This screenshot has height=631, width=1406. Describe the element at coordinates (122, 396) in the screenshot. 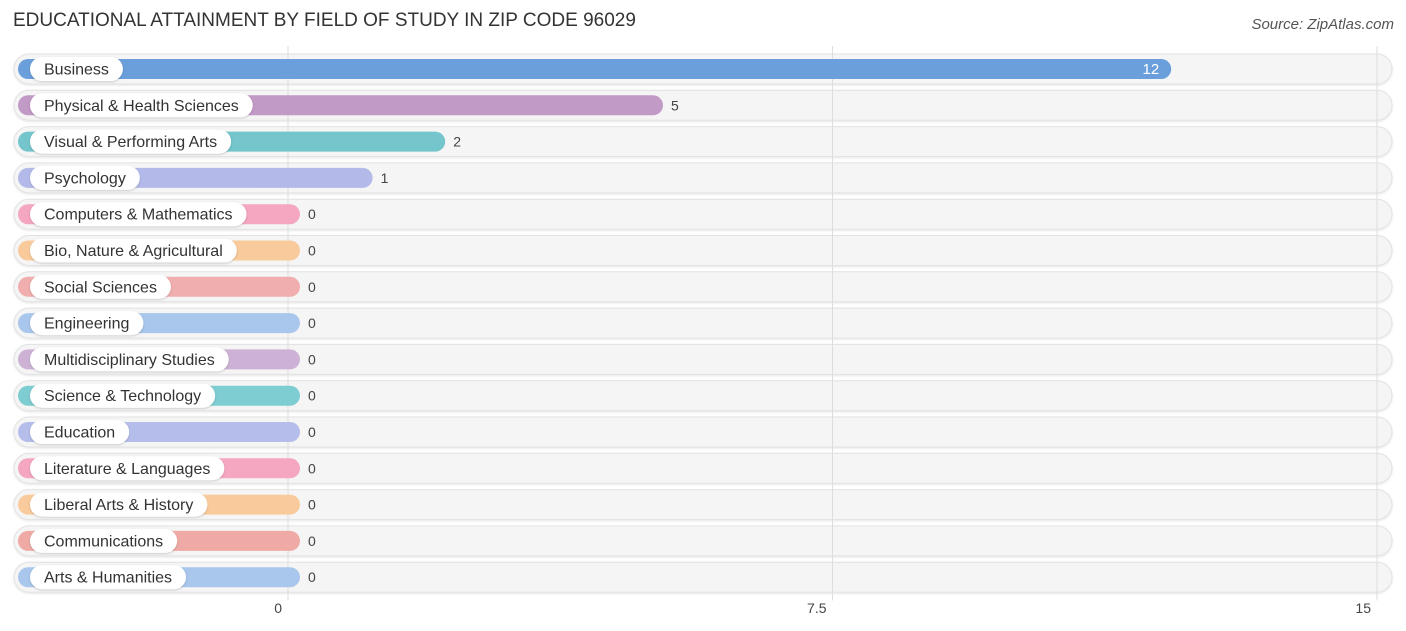

I see `category-label: Science & Technology` at that location.